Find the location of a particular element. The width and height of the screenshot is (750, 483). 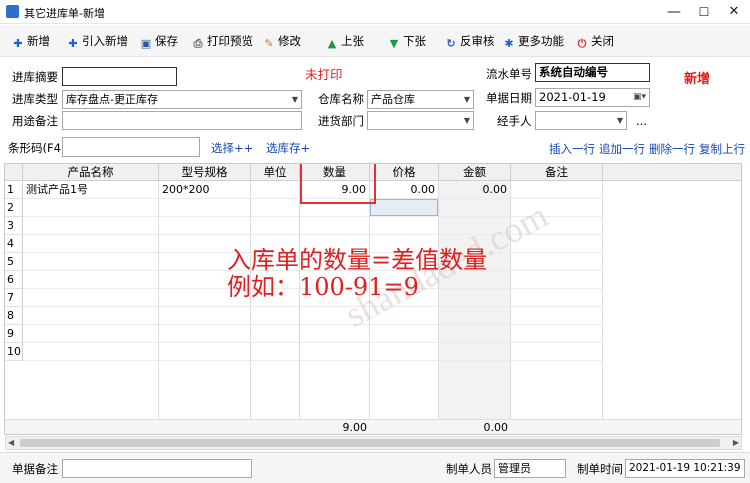

barcode-input is located at coordinates (131, 147).